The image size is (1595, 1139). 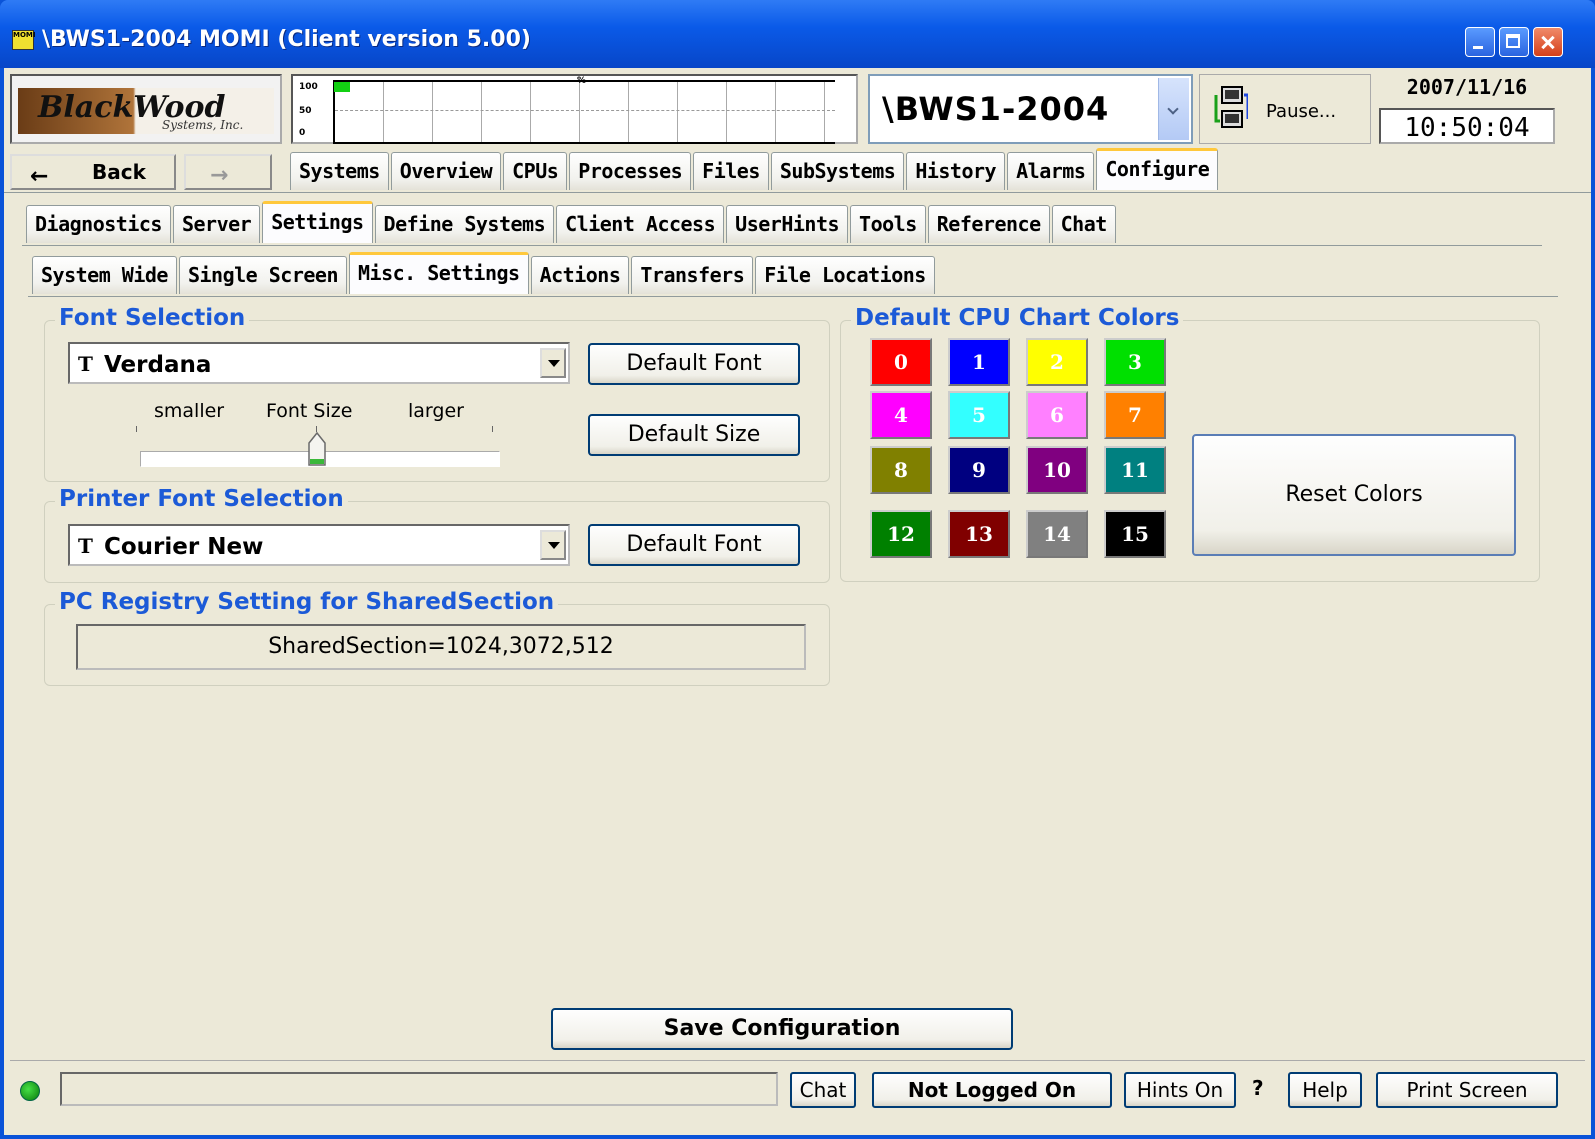 I want to click on graph-pct-label: %, so click(x=582, y=81).